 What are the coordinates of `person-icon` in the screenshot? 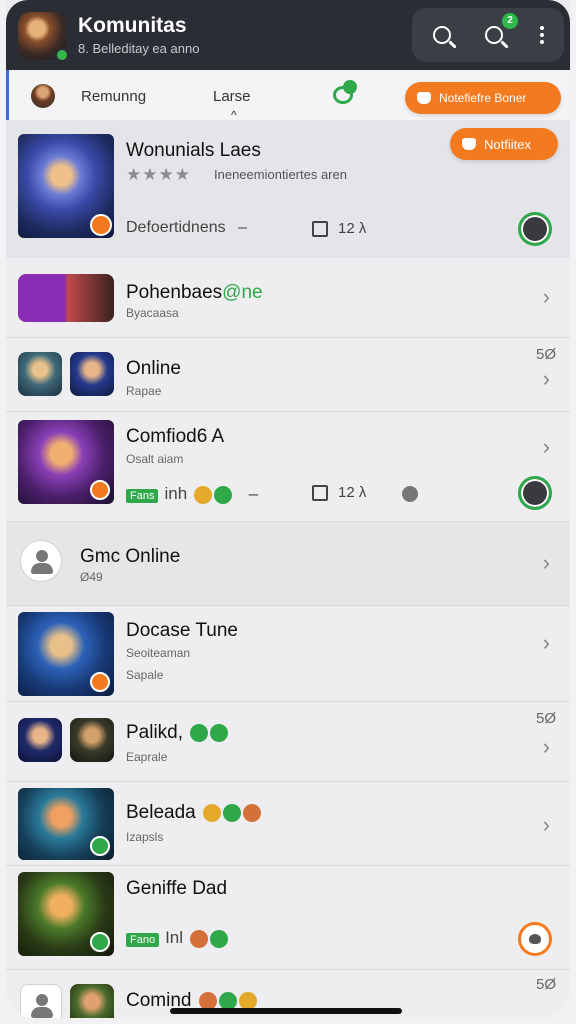 It's located at (41, 1001).